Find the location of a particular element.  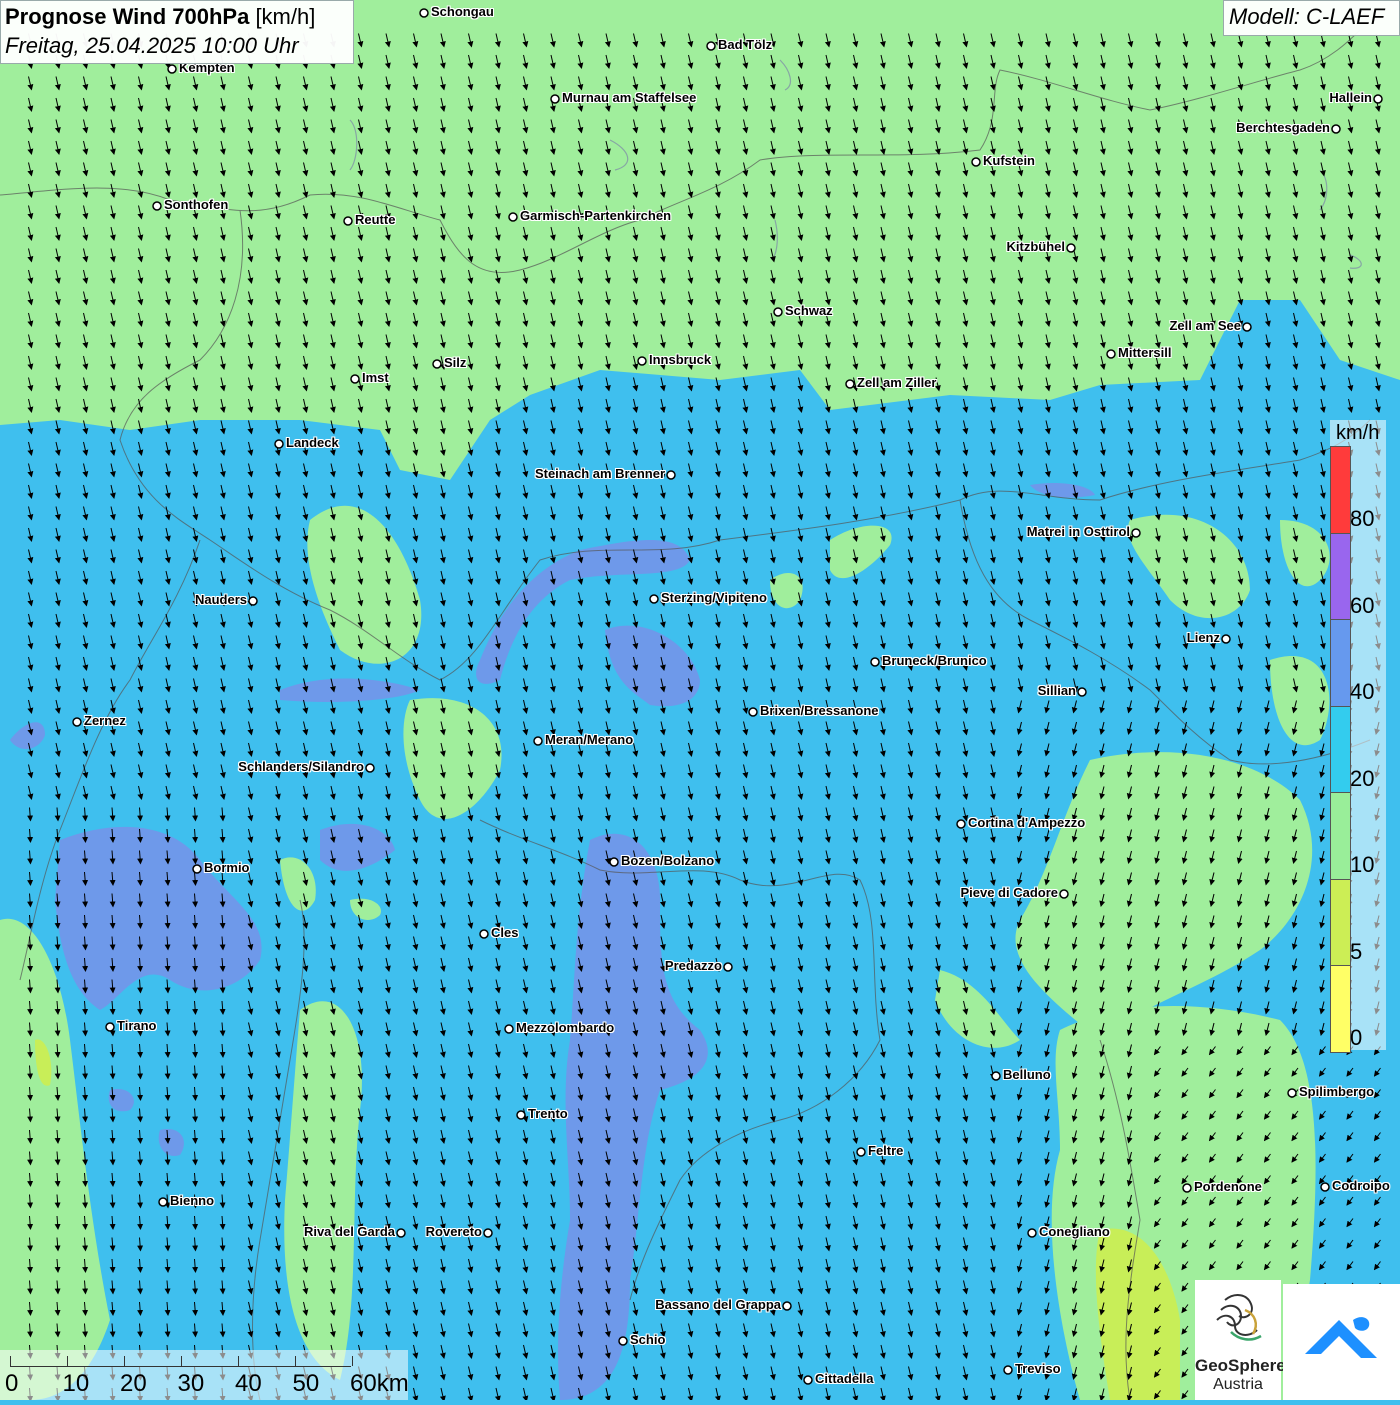

city-label: Nauders is located at coordinates (220, 599).